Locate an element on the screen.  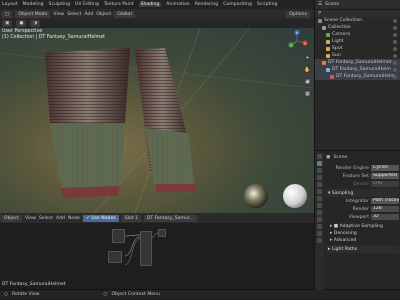
light-paths-section-header: ▸ Light Paths is located at coordinates (362, 249).